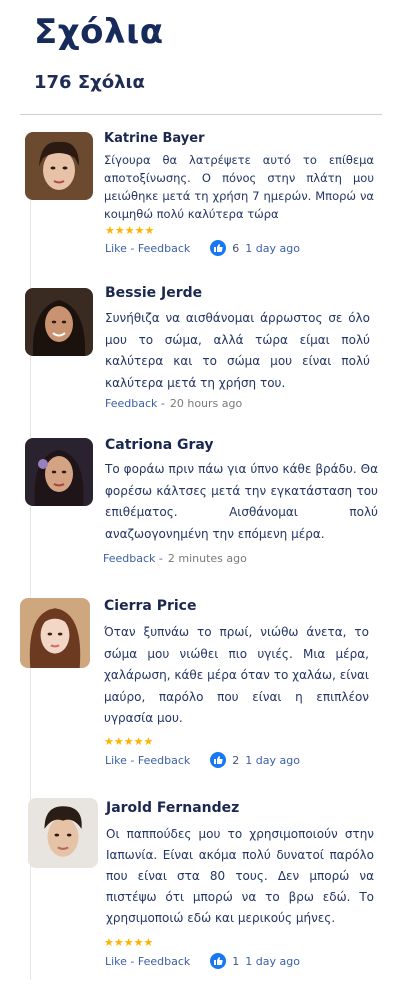  Describe the element at coordinates (207, 558) in the screenshot. I see `comment-time: 2 minutes ago` at that location.